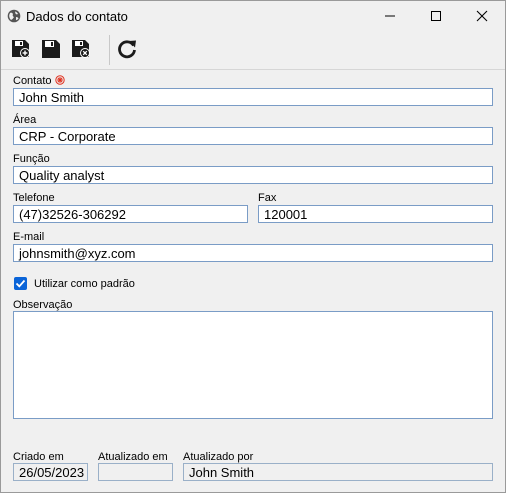  Describe the element at coordinates (14, 16) in the screenshot. I see `globe-icon` at that location.